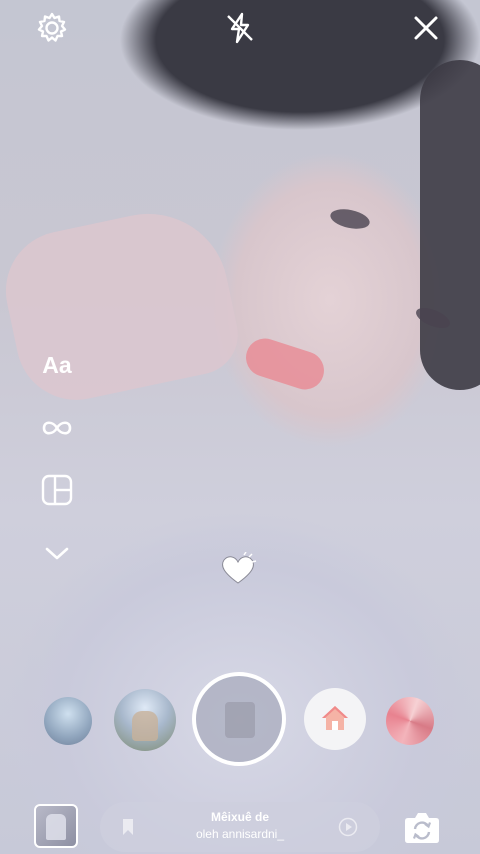 The height and width of the screenshot is (854, 480). I want to click on preview-eye, so click(350, 219).